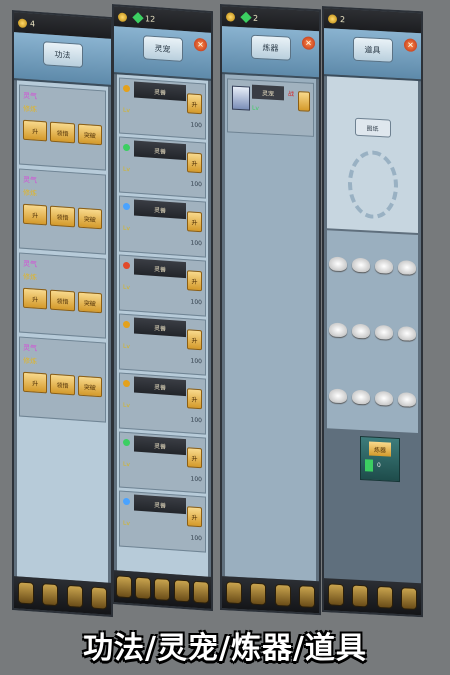 The image size is (450, 675). What do you see at coordinates (256, 18) in the screenshot?
I see `top-resource-value: 2` at bounding box center [256, 18].